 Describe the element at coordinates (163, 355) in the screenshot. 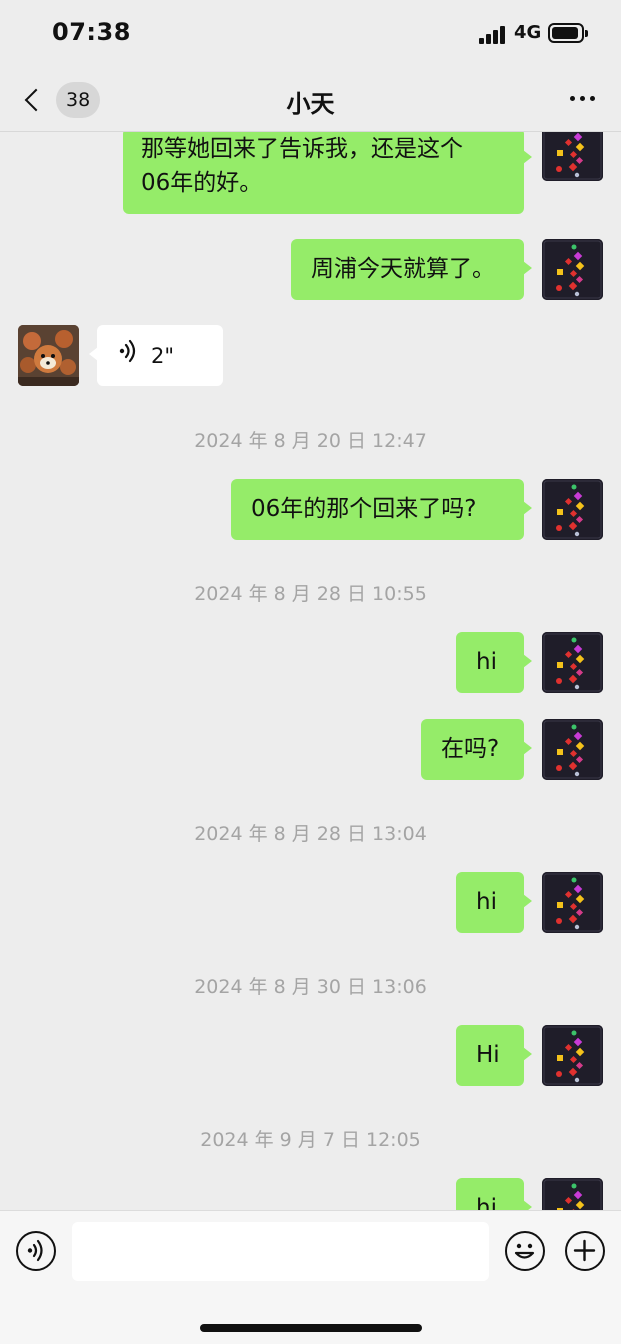

I see `voice-duration: 2"` at that location.